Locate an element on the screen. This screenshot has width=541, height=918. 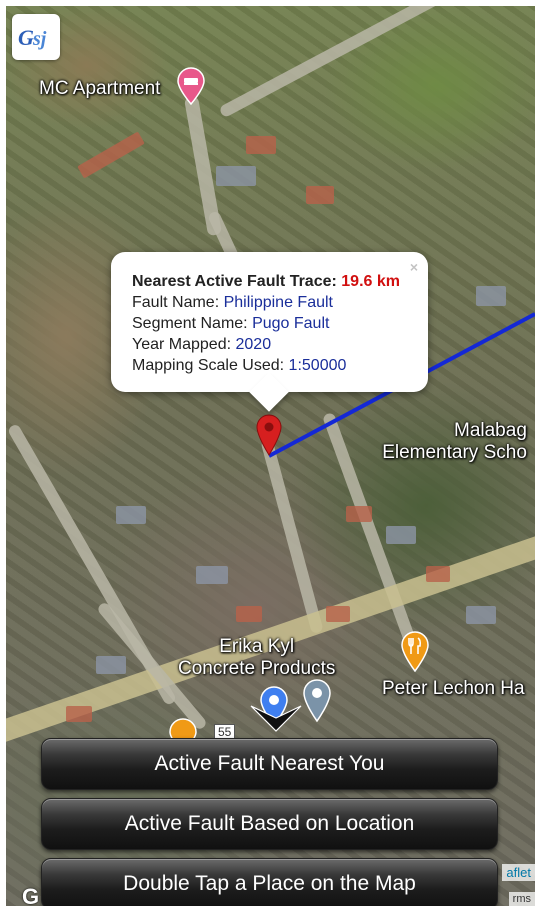
place-label-malabag-line2: Elementary Scho is located at coordinates (454, 452).